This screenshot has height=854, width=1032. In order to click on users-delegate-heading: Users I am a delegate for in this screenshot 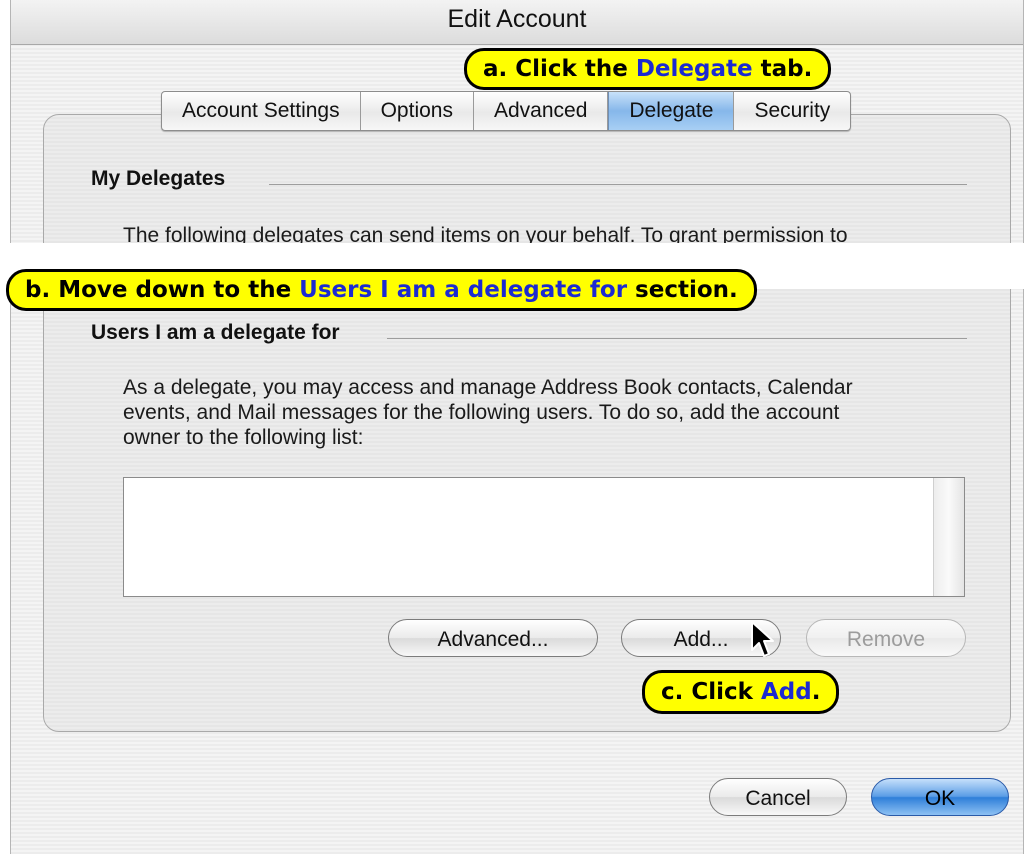, I will do `click(215, 332)`.